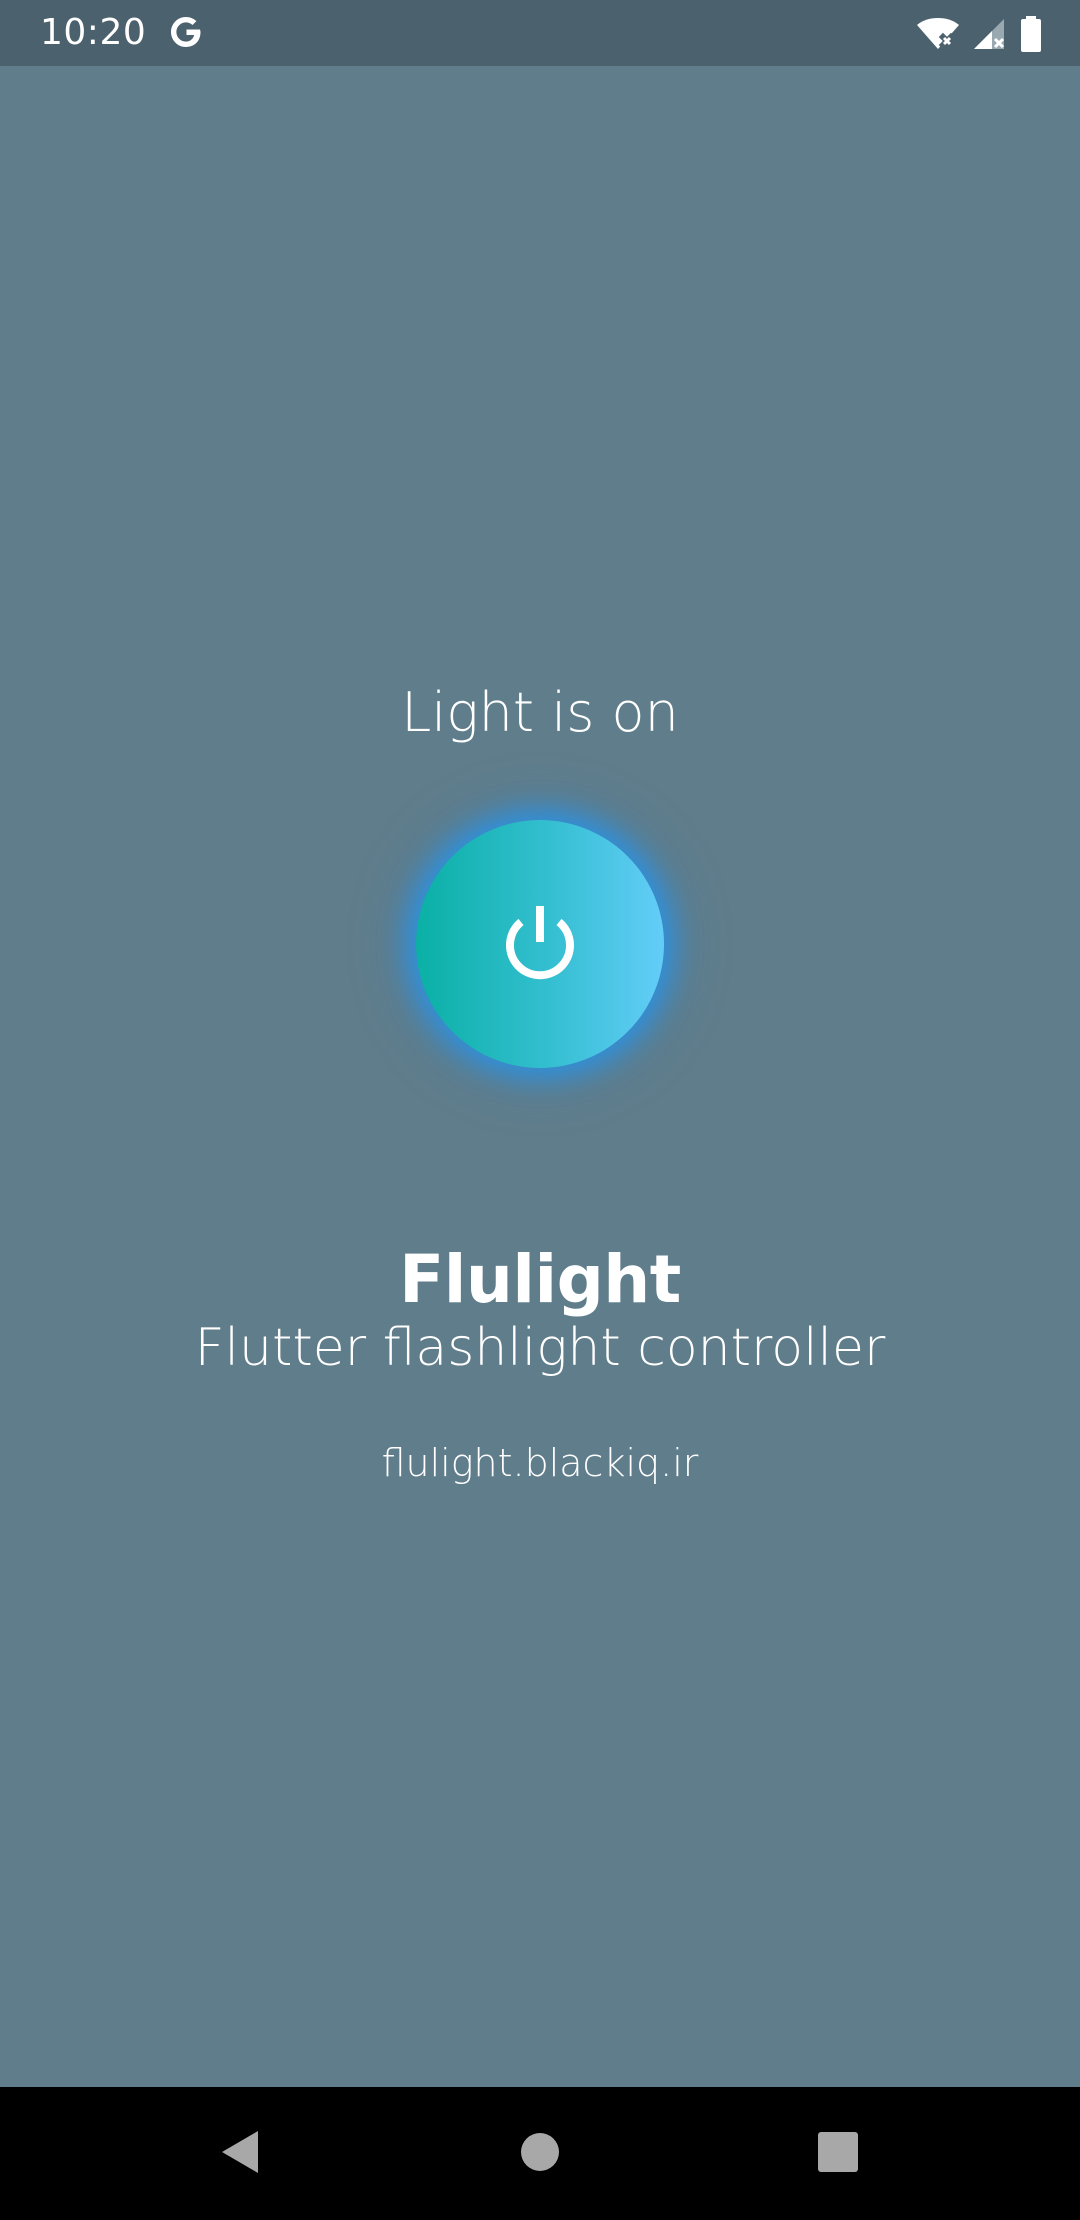 This screenshot has height=2220, width=1080. Describe the element at coordinates (93, 32) in the screenshot. I see `status-time: 10:20` at that location.